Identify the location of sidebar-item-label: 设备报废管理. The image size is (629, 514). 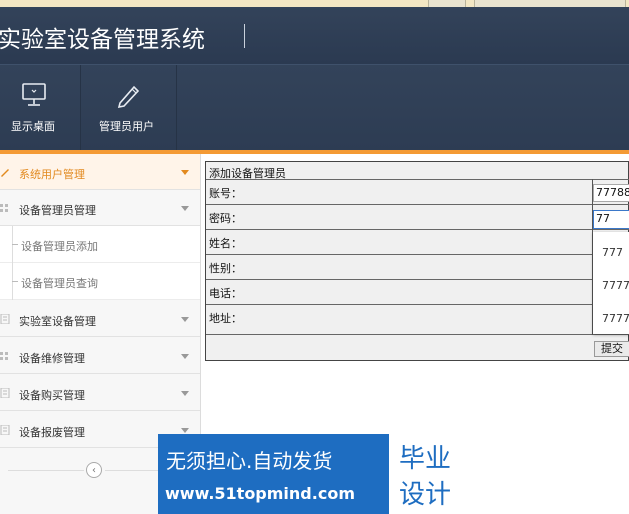
(52, 432).